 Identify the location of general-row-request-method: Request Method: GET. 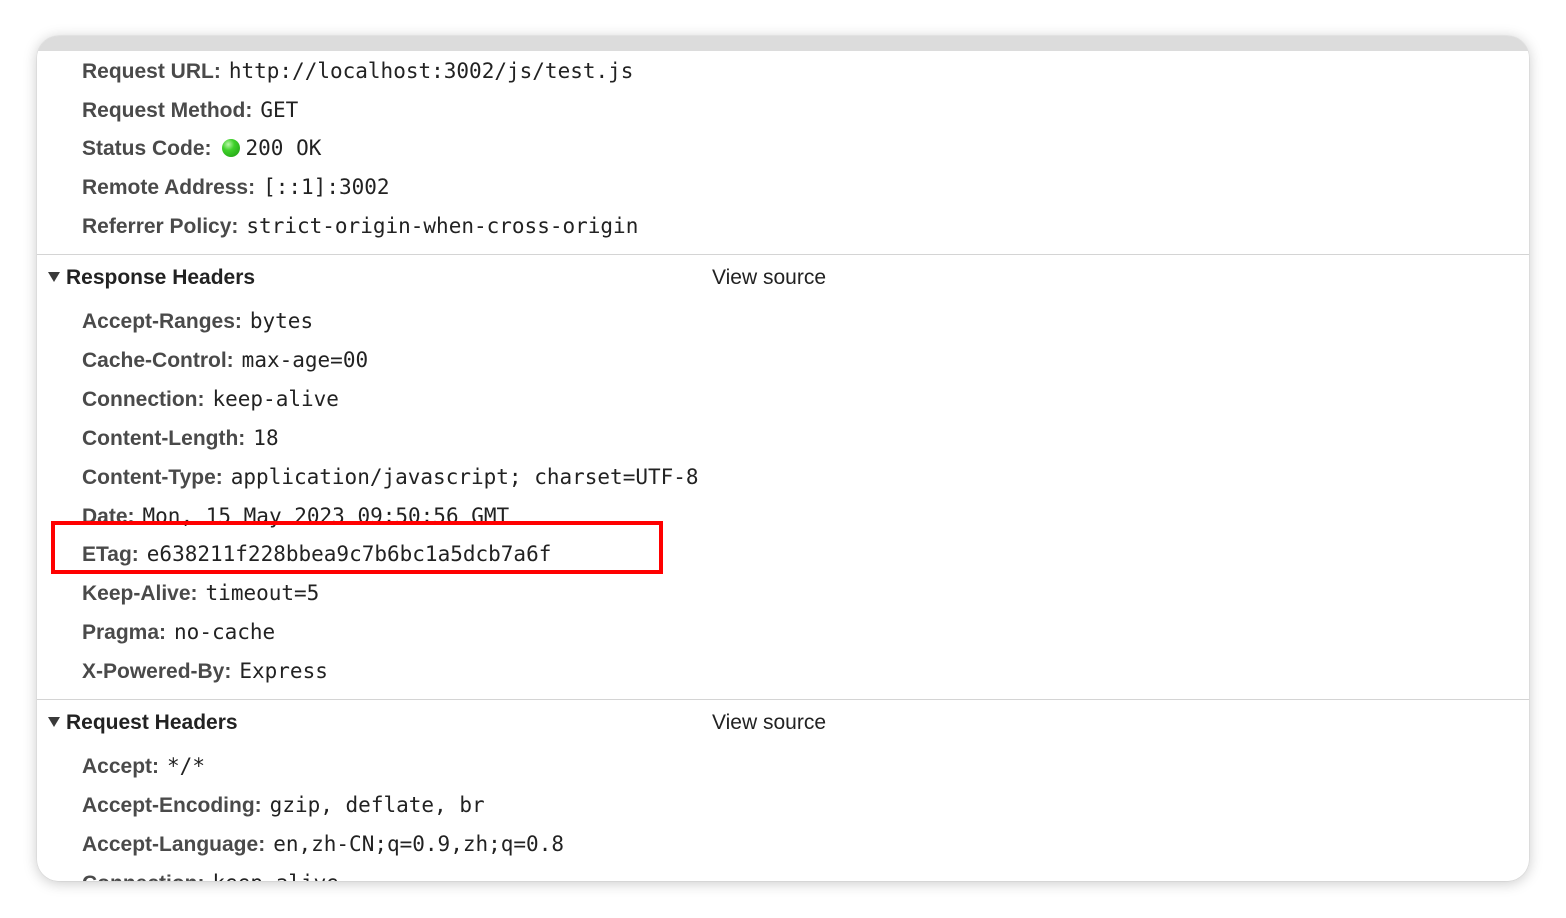
(190, 110).